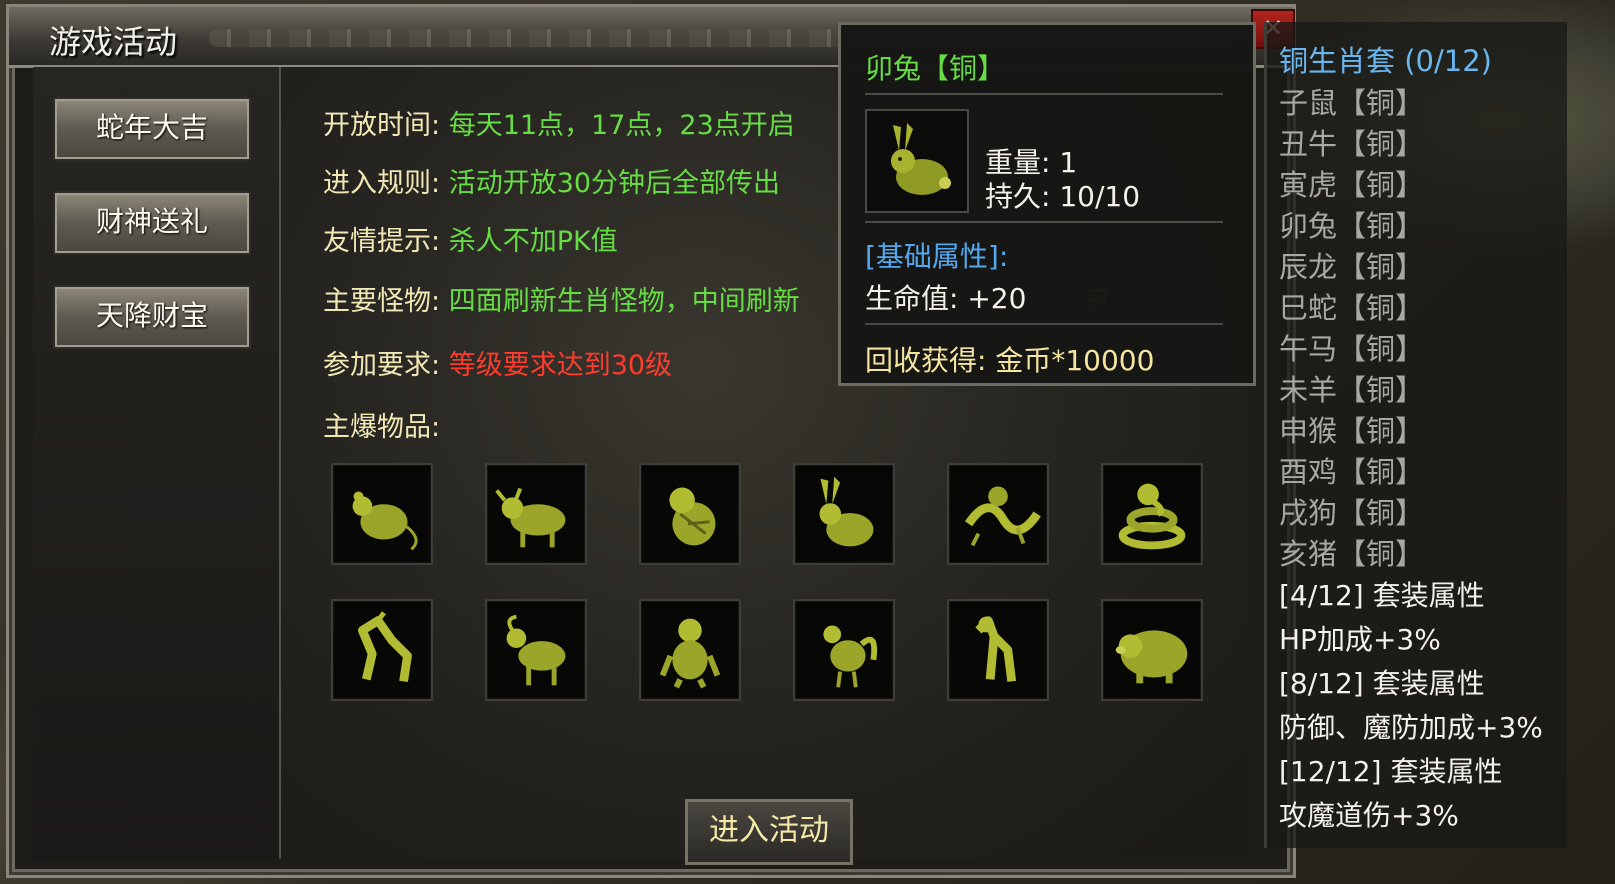 The image size is (1615, 884). I want to click on activity-list-panel: 蛇年大吉 财神送礼 天降财宝, so click(157, 463).